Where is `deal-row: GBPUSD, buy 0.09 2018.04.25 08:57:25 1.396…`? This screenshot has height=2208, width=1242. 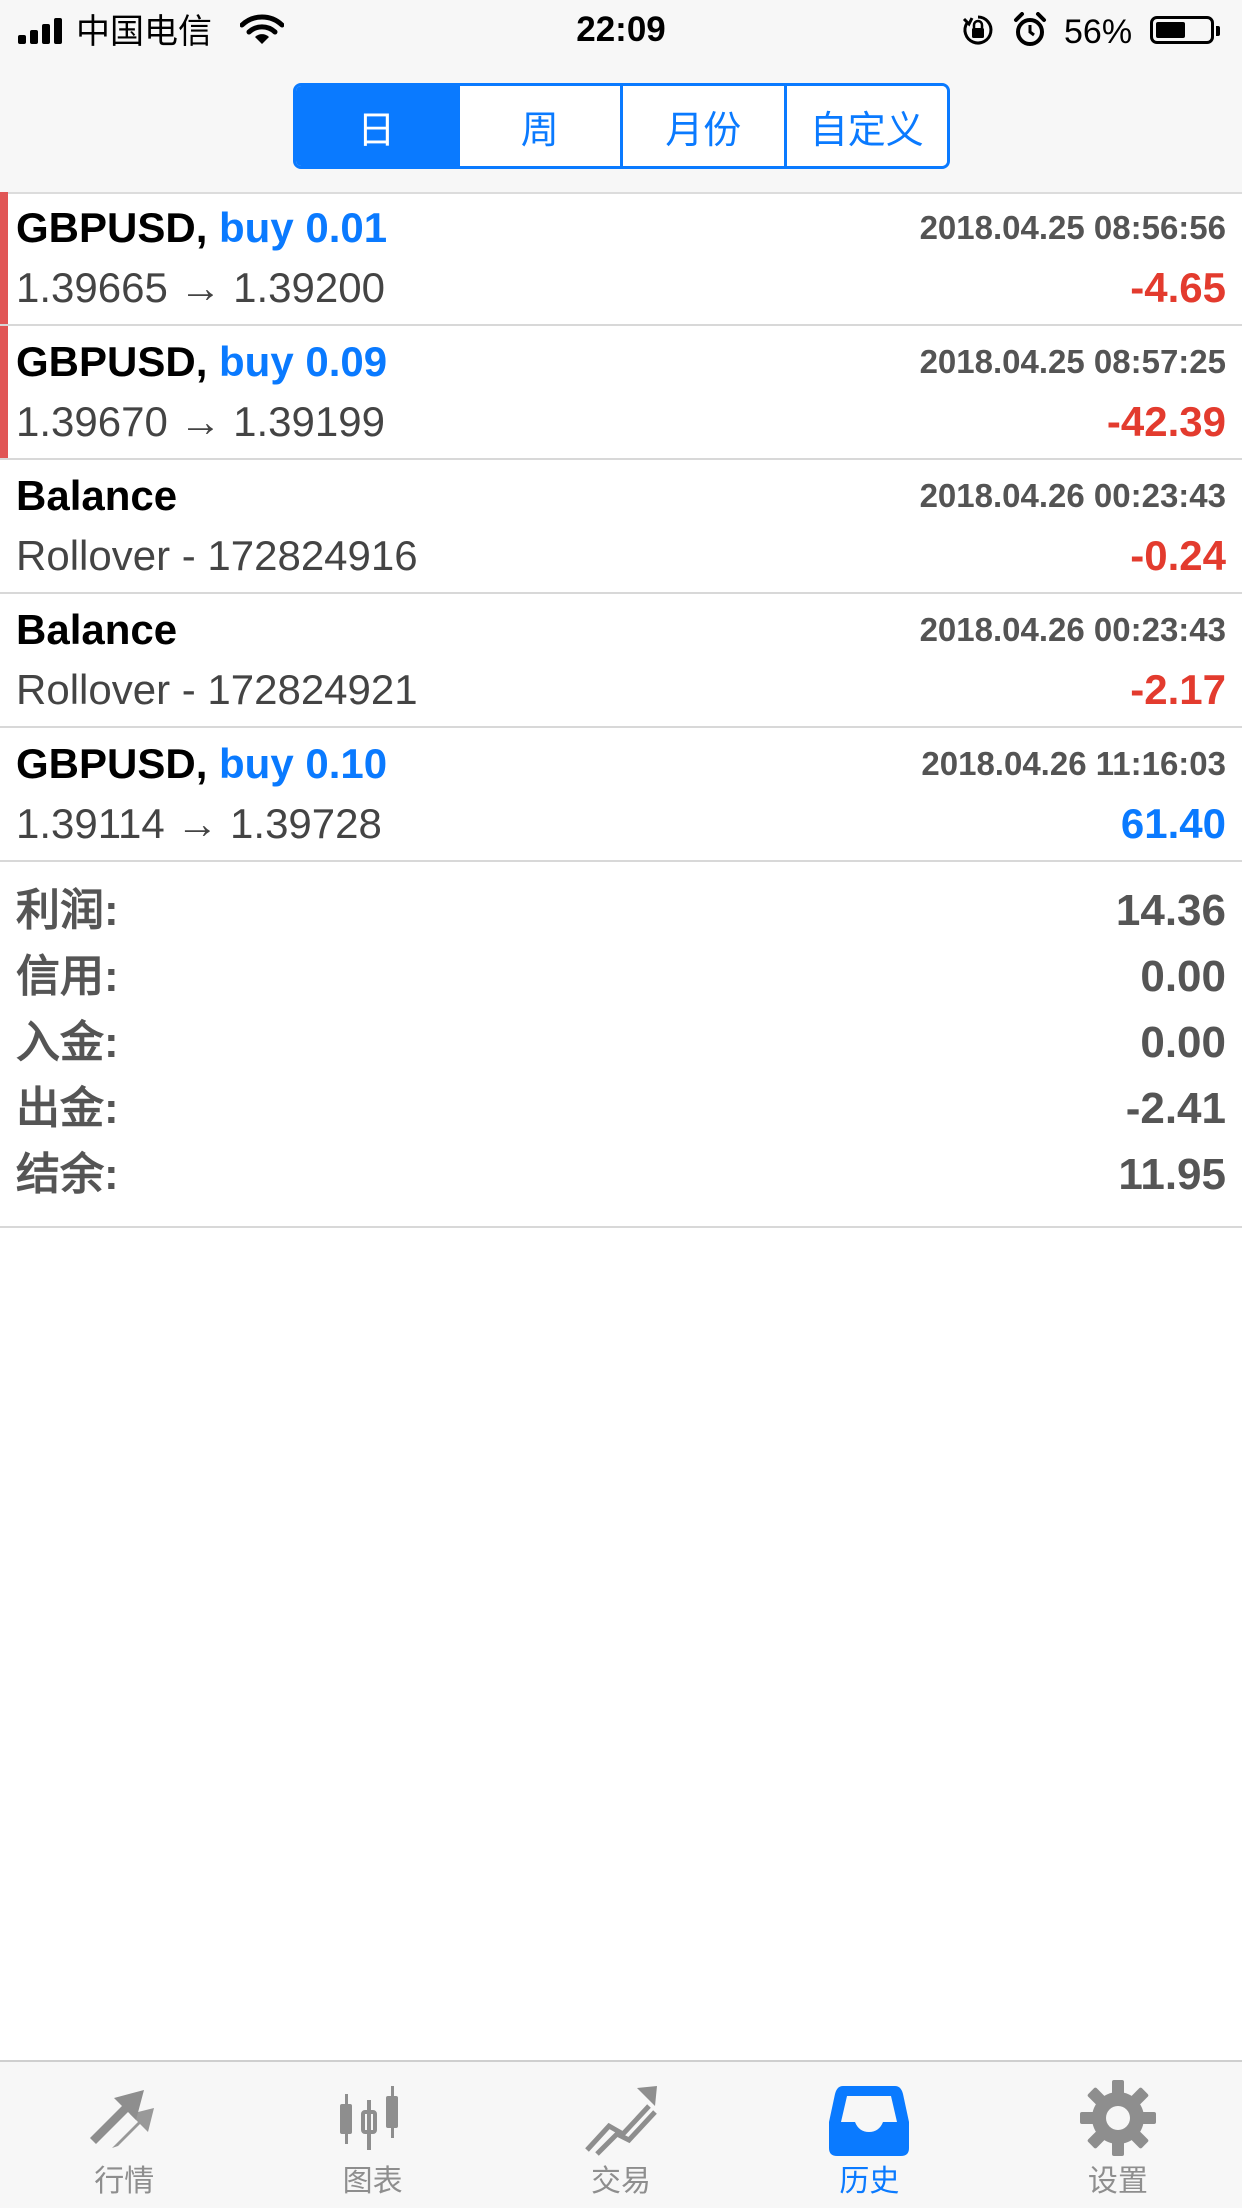
deal-row: GBPUSD, buy 0.09 2018.04.25 08:57:25 1.396… is located at coordinates (621, 393).